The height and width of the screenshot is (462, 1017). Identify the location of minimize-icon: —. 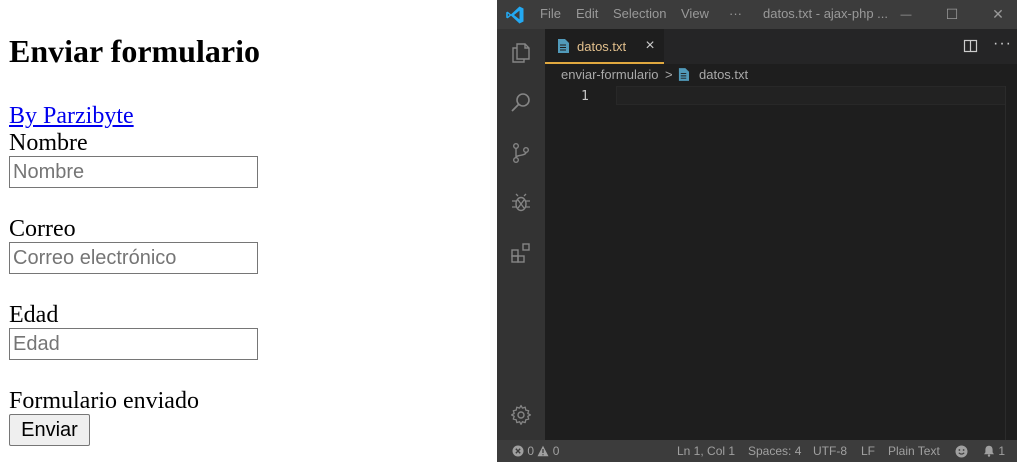
(906, 14).